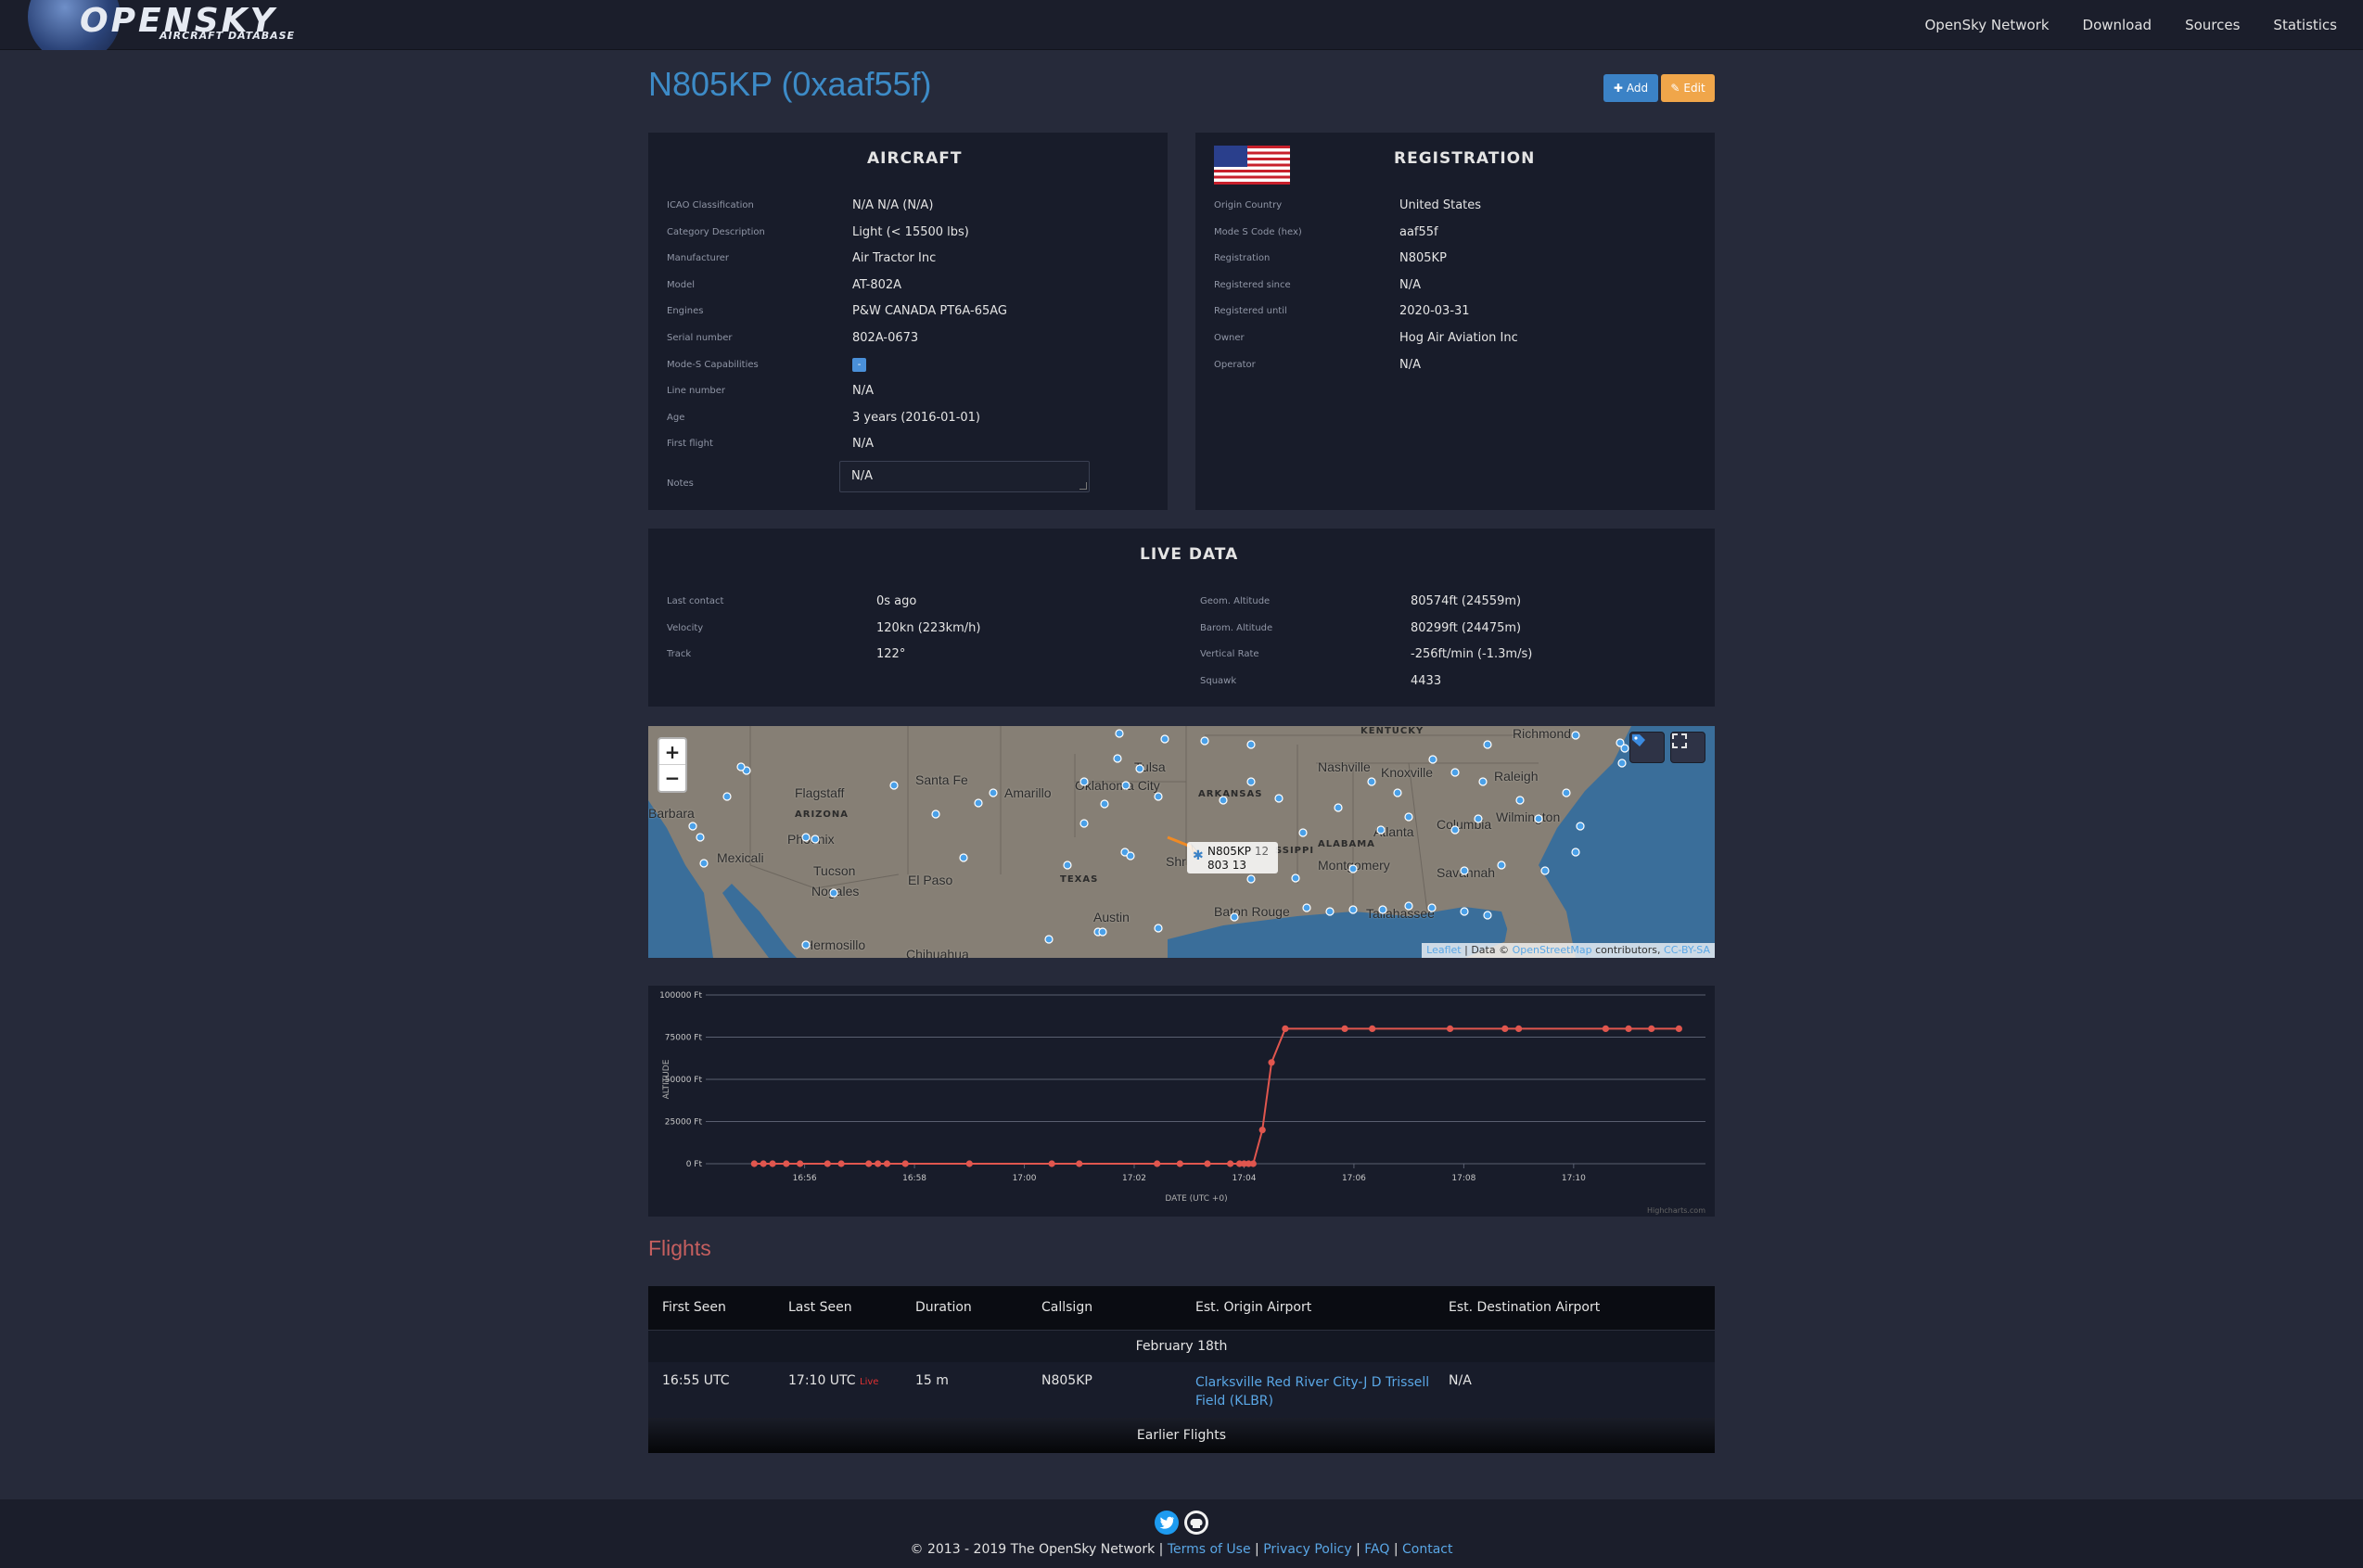 The width and height of the screenshot is (2363, 1568). I want to click on attribution-text: contributors,, so click(1628, 950).